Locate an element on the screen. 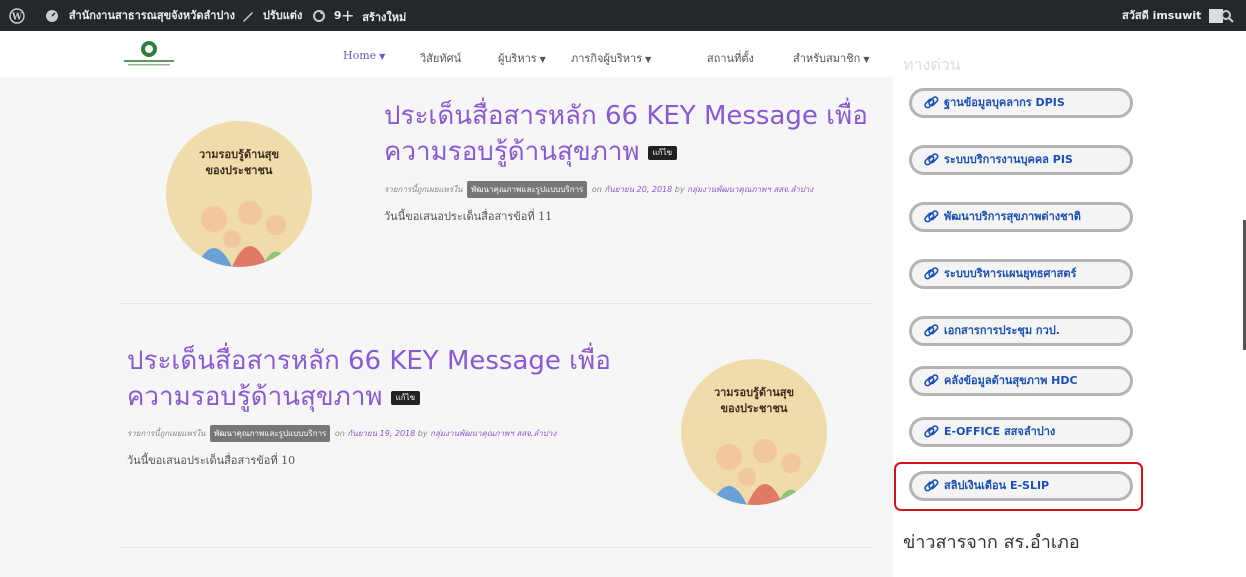 The image size is (1246, 577). new-label: สร้างใหม่ is located at coordinates (384, 17).